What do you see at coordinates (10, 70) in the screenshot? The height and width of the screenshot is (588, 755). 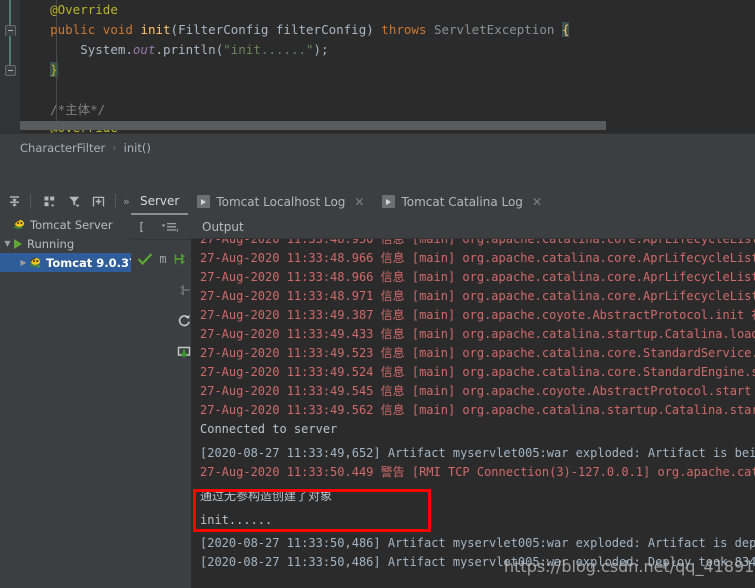 I see `code-fold-close-icon` at bounding box center [10, 70].